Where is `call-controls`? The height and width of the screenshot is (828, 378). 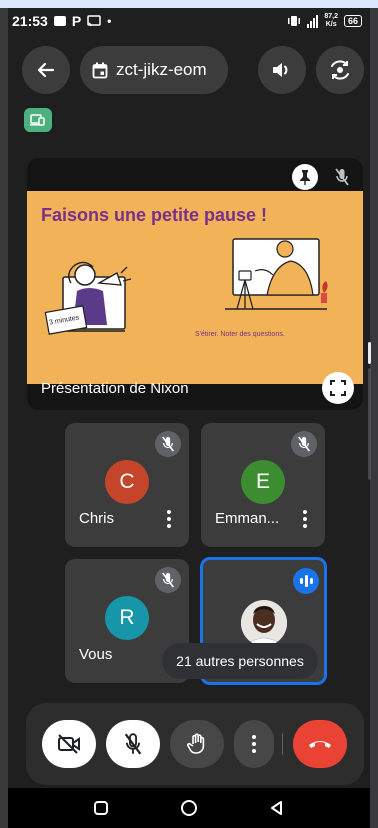
call-controls is located at coordinates (195, 744).